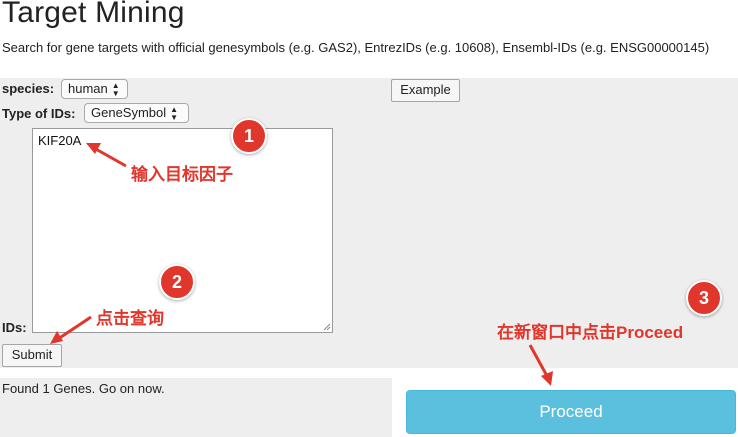  What do you see at coordinates (93, 14) in the screenshot?
I see `page-title: Target Mining` at bounding box center [93, 14].